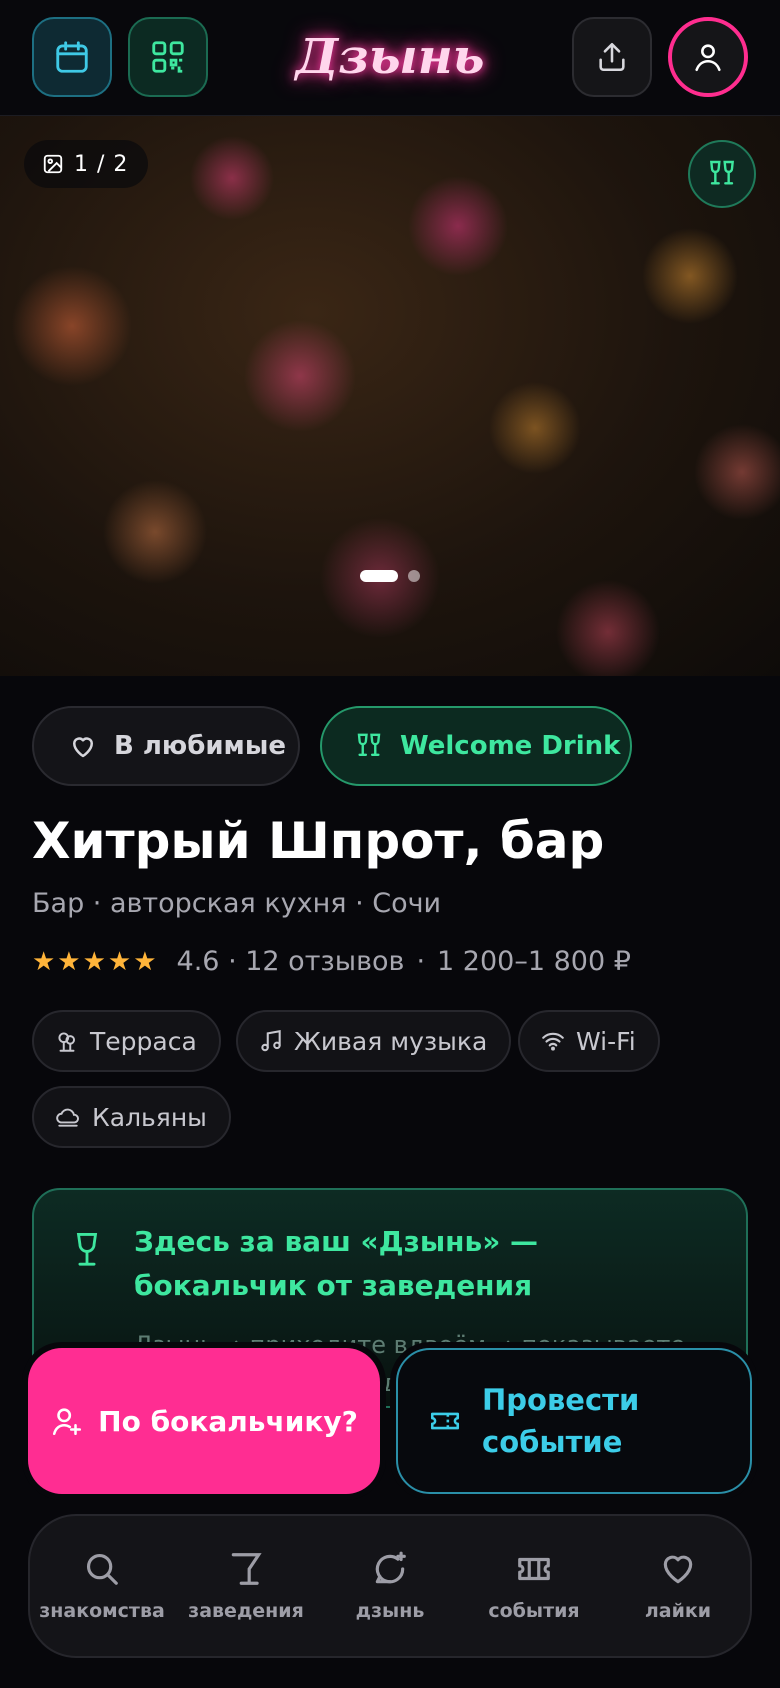 Image resolution: width=780 pixels, height=1688 pixels. I want to click on rating-row: ★★★★★ 4.6 · 12 отзывов · 1 200–1 800 ₽, so click(331, 961).